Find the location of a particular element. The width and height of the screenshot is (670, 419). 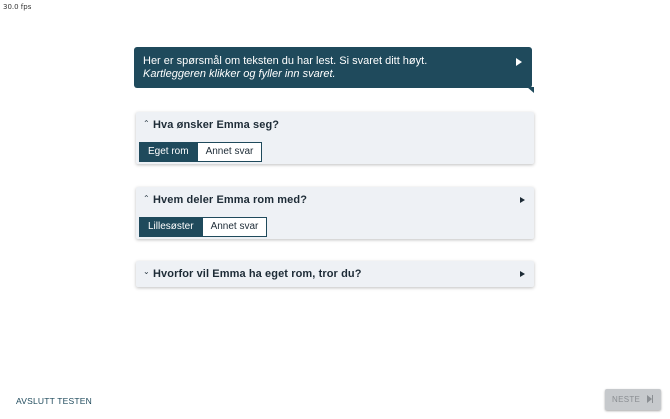

answer-options-2: Lillesøster Annet svar is located at coordinates (203, 227).